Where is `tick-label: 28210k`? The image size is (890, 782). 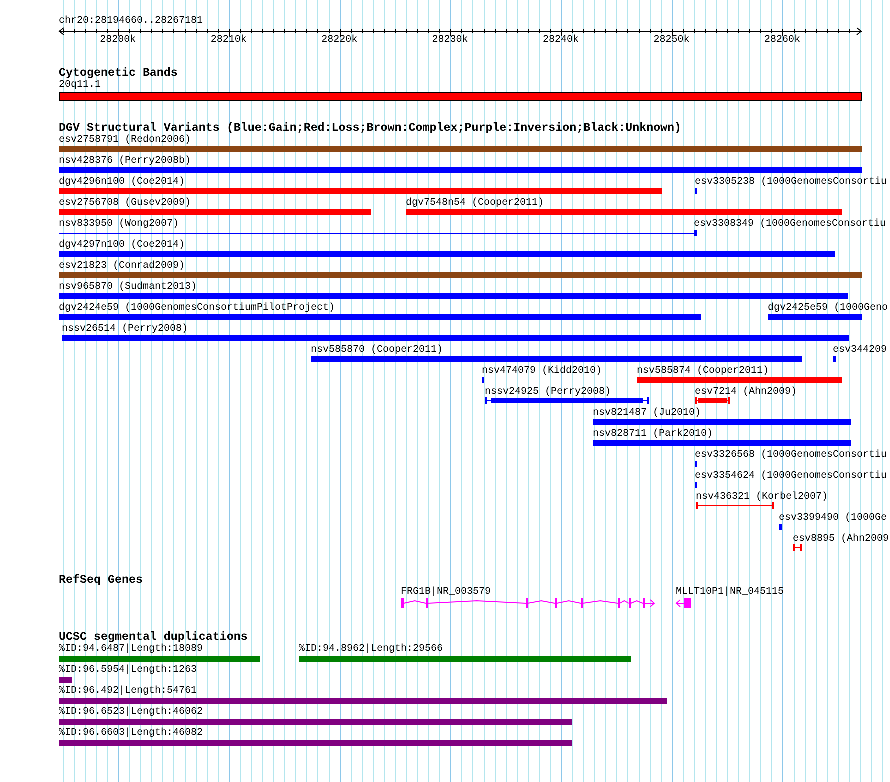 tick-label: 28210k is located at coordinates (228, 41).